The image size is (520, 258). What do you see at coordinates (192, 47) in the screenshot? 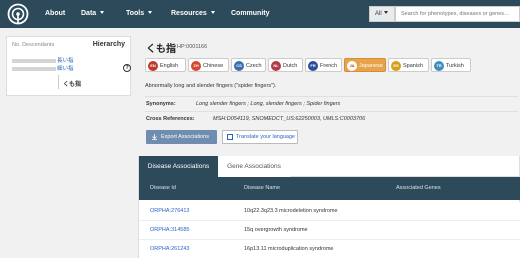
I see `term-id: HP:0001166` at bounding box center [192, 47].